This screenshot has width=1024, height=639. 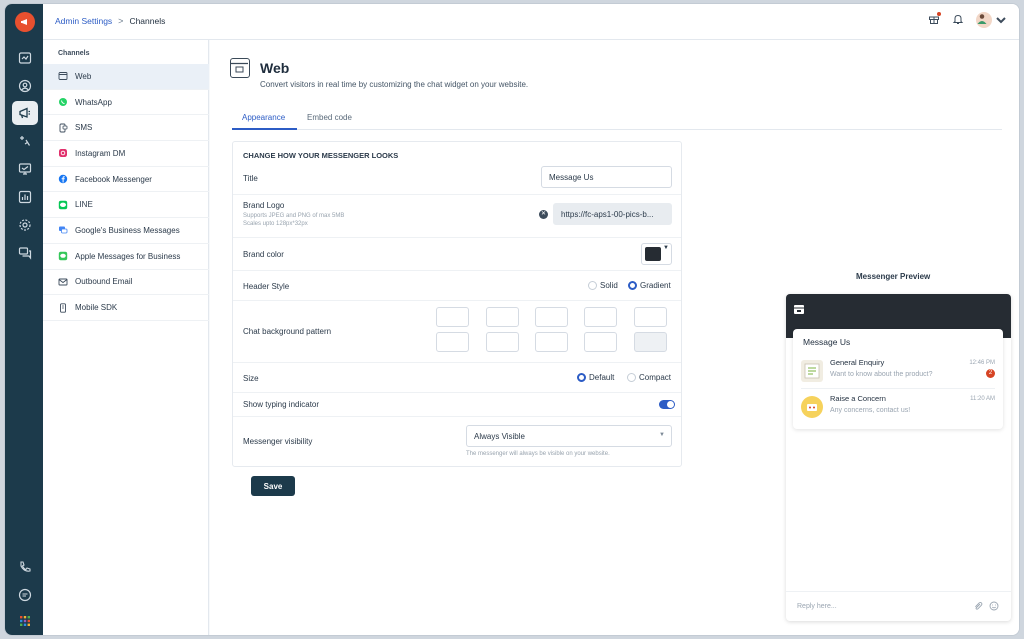 I want to click on visibility-selected-value: Always Visible, so click(x=499, y=436).